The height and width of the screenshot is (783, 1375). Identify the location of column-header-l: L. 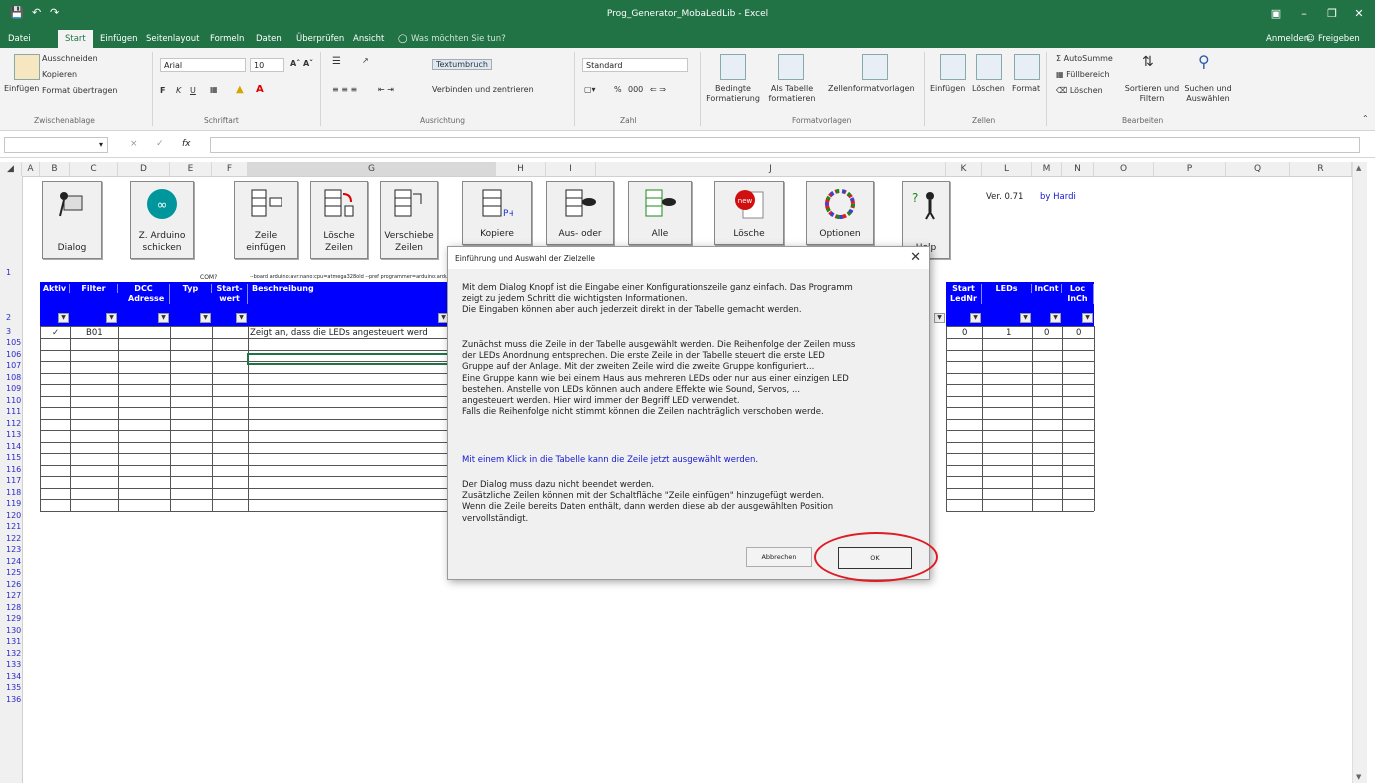
(1007, 169).